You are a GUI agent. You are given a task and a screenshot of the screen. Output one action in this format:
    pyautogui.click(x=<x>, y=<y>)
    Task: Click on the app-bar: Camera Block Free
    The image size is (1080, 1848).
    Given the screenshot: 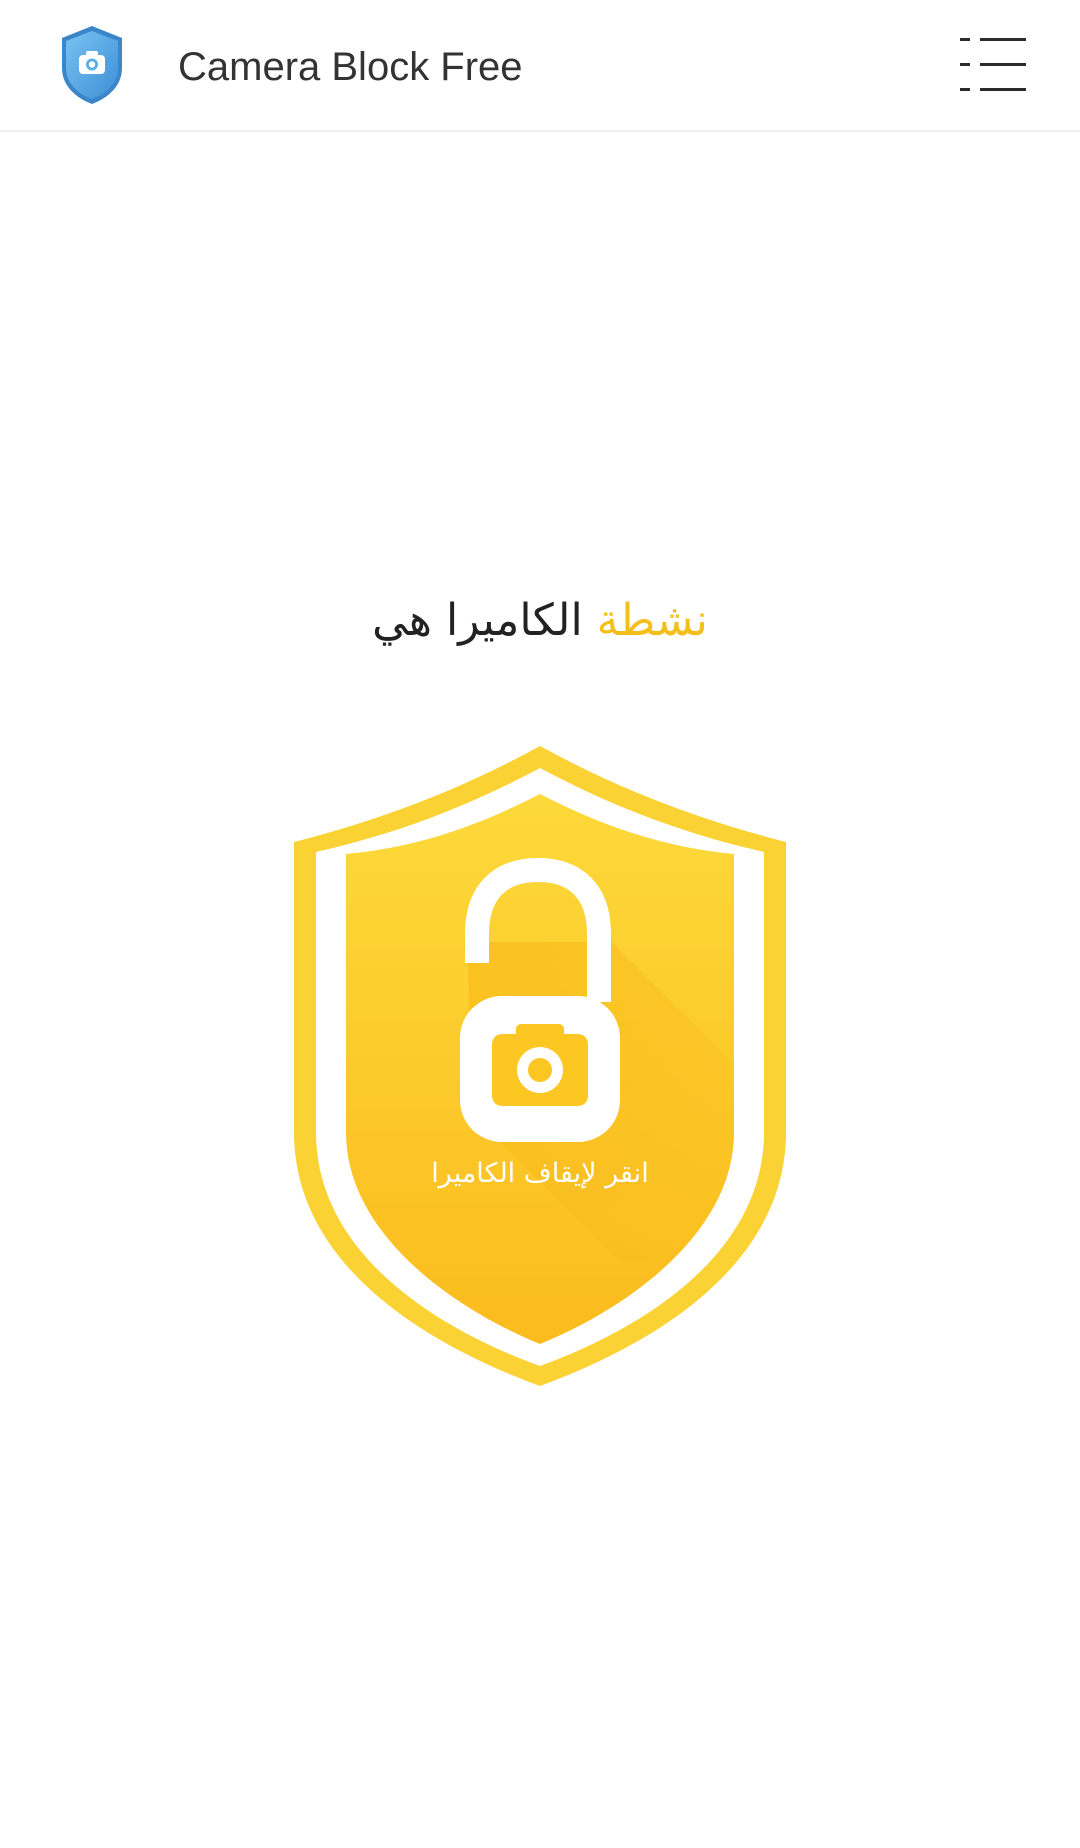 What is the action you would take?
    pyautogui.click(x=540, y=66)
    